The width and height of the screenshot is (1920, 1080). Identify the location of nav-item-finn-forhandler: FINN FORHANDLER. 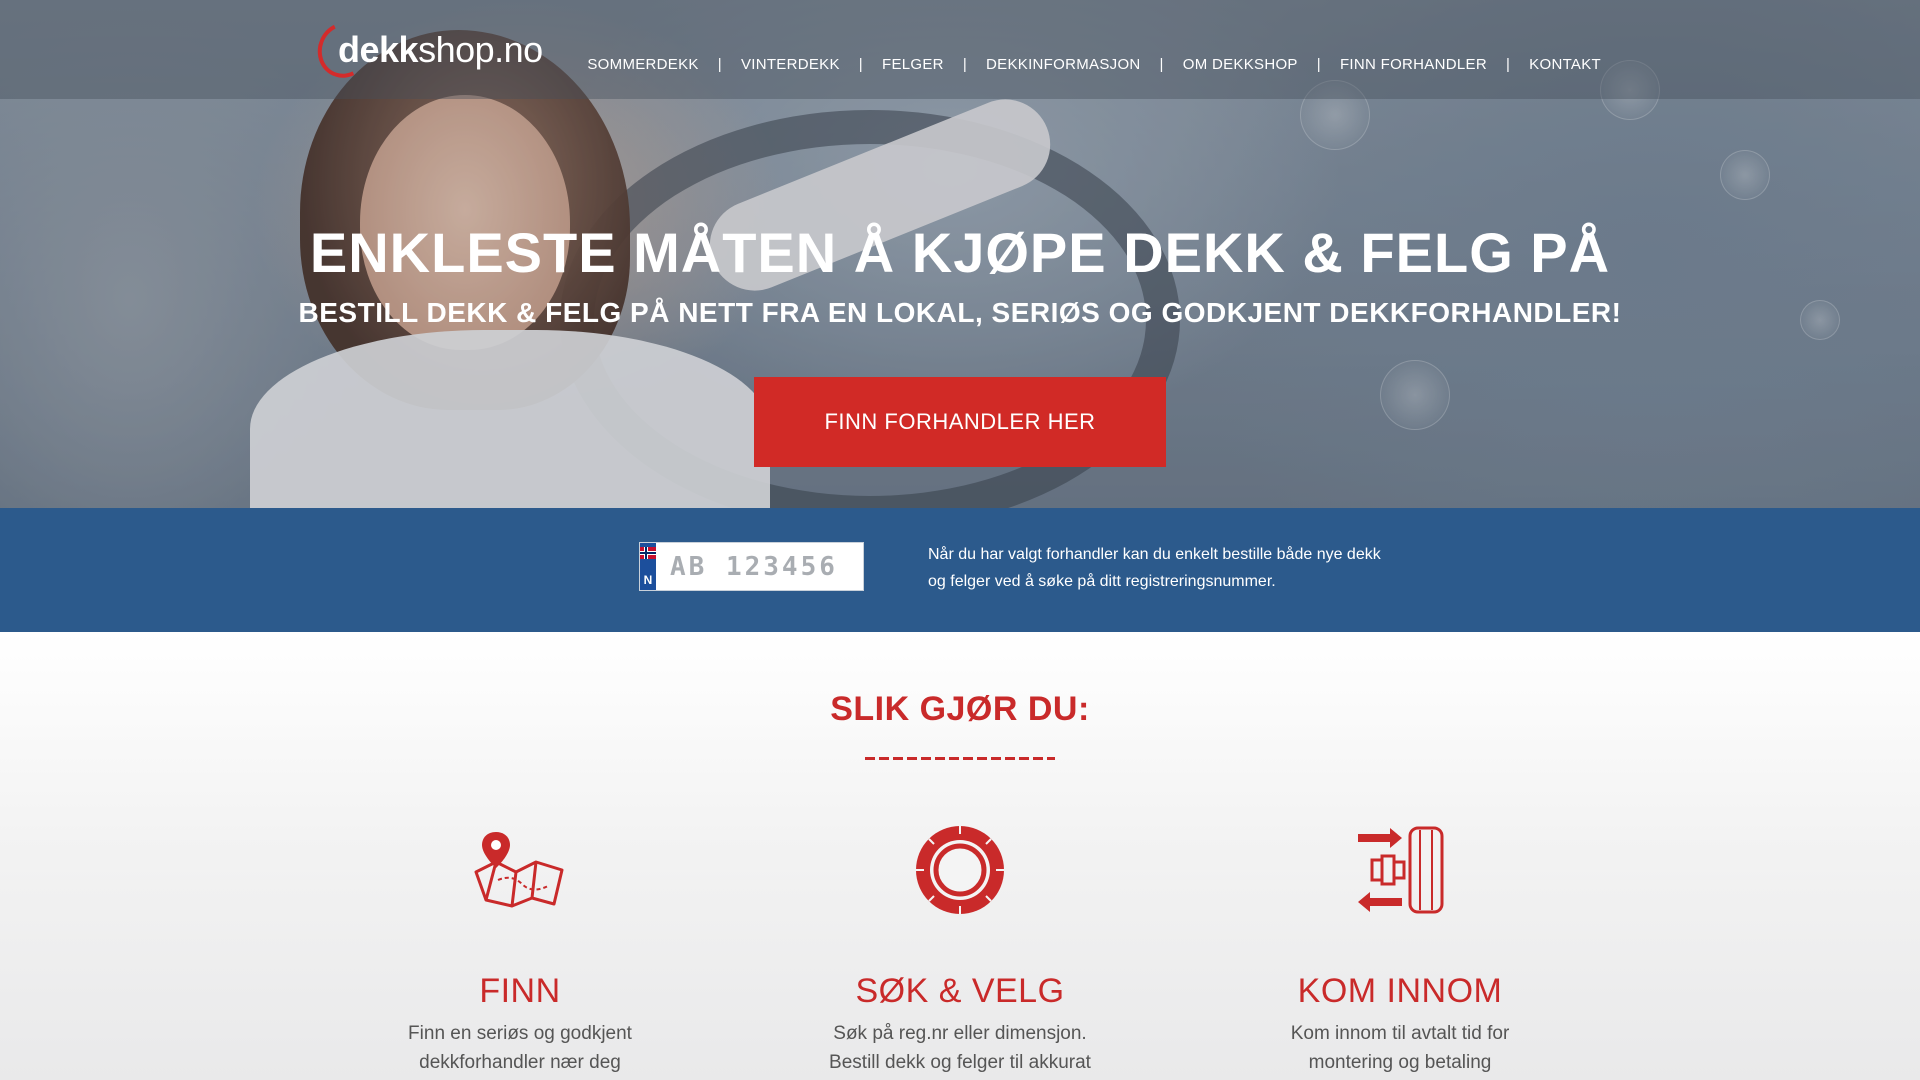
(1413, 64).